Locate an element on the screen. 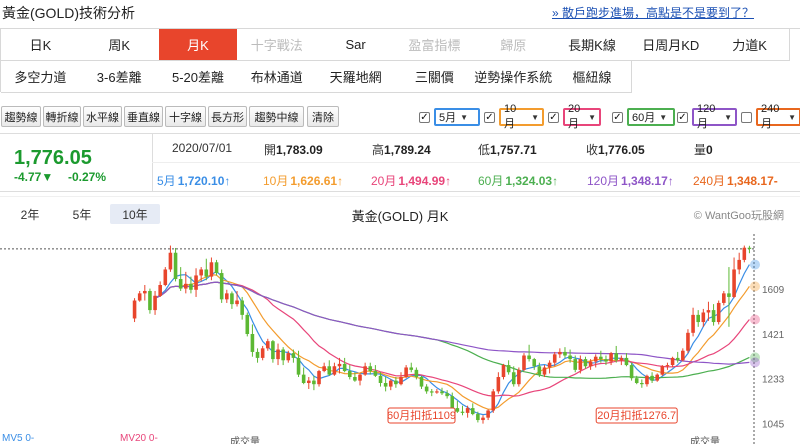 This screenshot has width=800, height=444. ma-period-label: 10月 is located at coordinates (510, 116).